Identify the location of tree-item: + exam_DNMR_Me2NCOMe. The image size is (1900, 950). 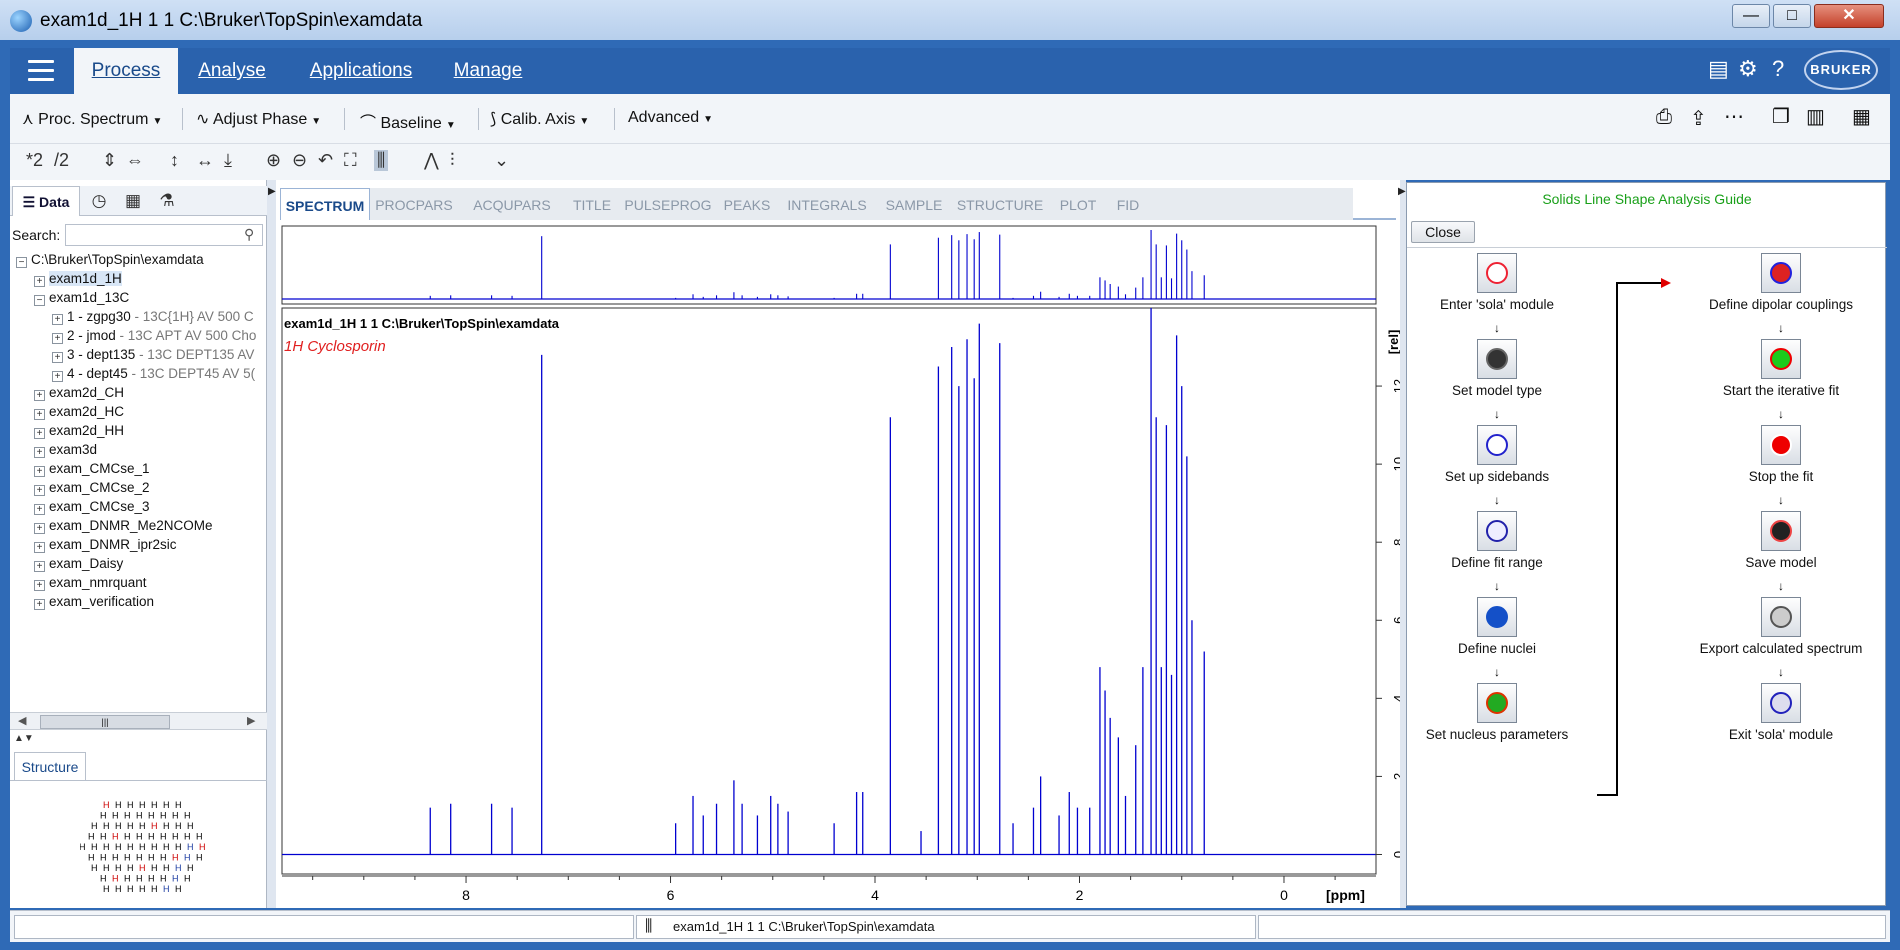
(123, 525).